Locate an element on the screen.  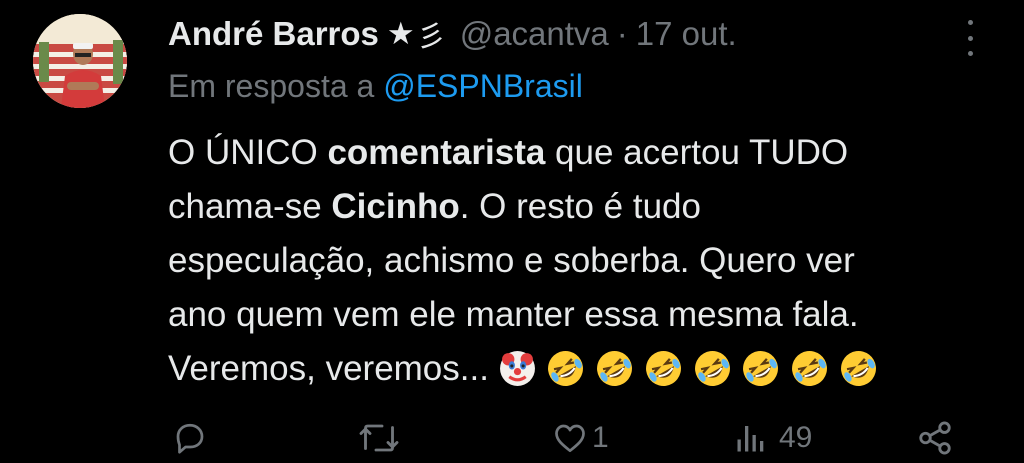
reply-mention-link: @ESPNBrasil is located at coordinates (483, 86).